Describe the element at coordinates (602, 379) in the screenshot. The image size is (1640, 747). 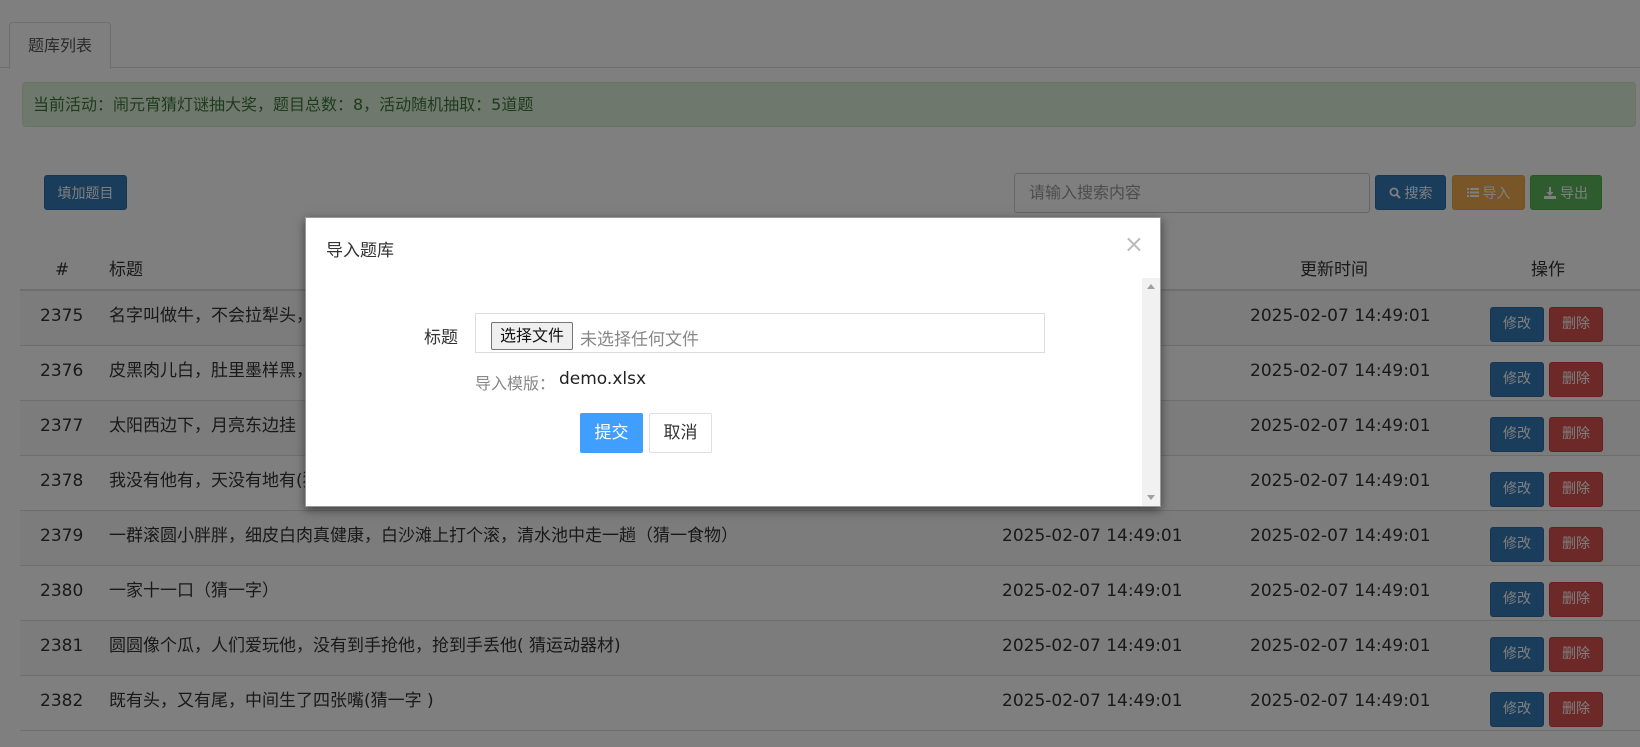
I see `template-download-link: demo.xlsx` at that location.